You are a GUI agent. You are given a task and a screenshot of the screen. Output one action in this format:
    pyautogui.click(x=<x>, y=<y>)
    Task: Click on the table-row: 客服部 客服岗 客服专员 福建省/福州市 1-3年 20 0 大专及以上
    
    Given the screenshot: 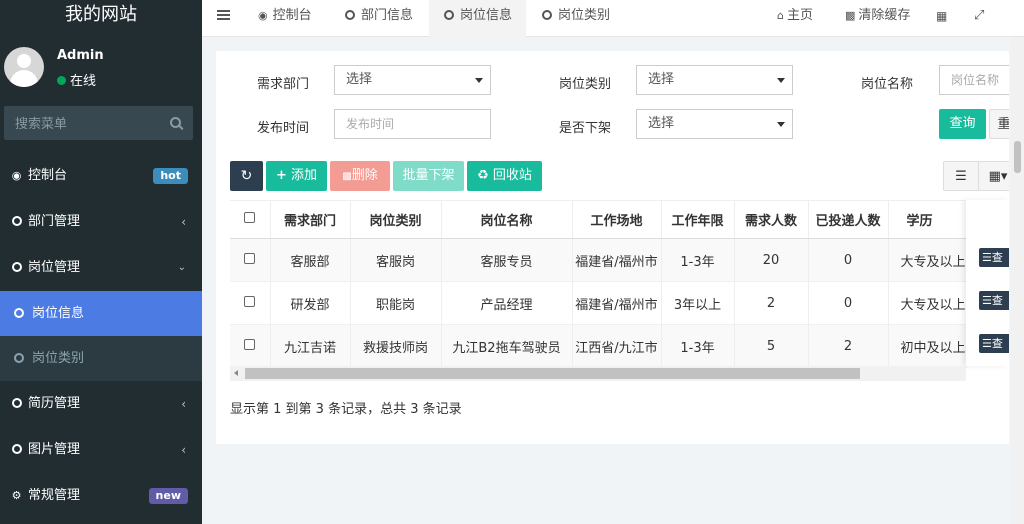 What is the action you would take?
    pyautogui.click(x=598, y=260)
    